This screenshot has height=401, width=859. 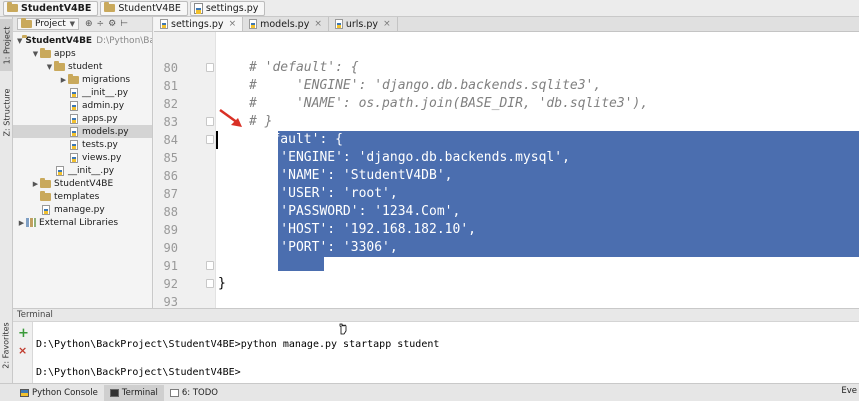 I want to click on tree-item-label: admin.py, so click(x=103, y=105).